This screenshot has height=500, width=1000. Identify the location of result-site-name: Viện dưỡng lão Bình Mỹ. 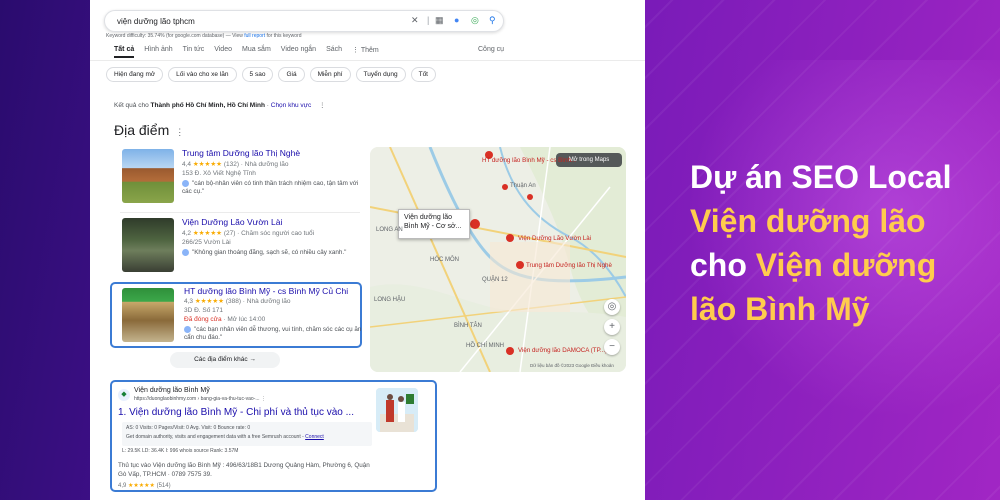
(172, 390).